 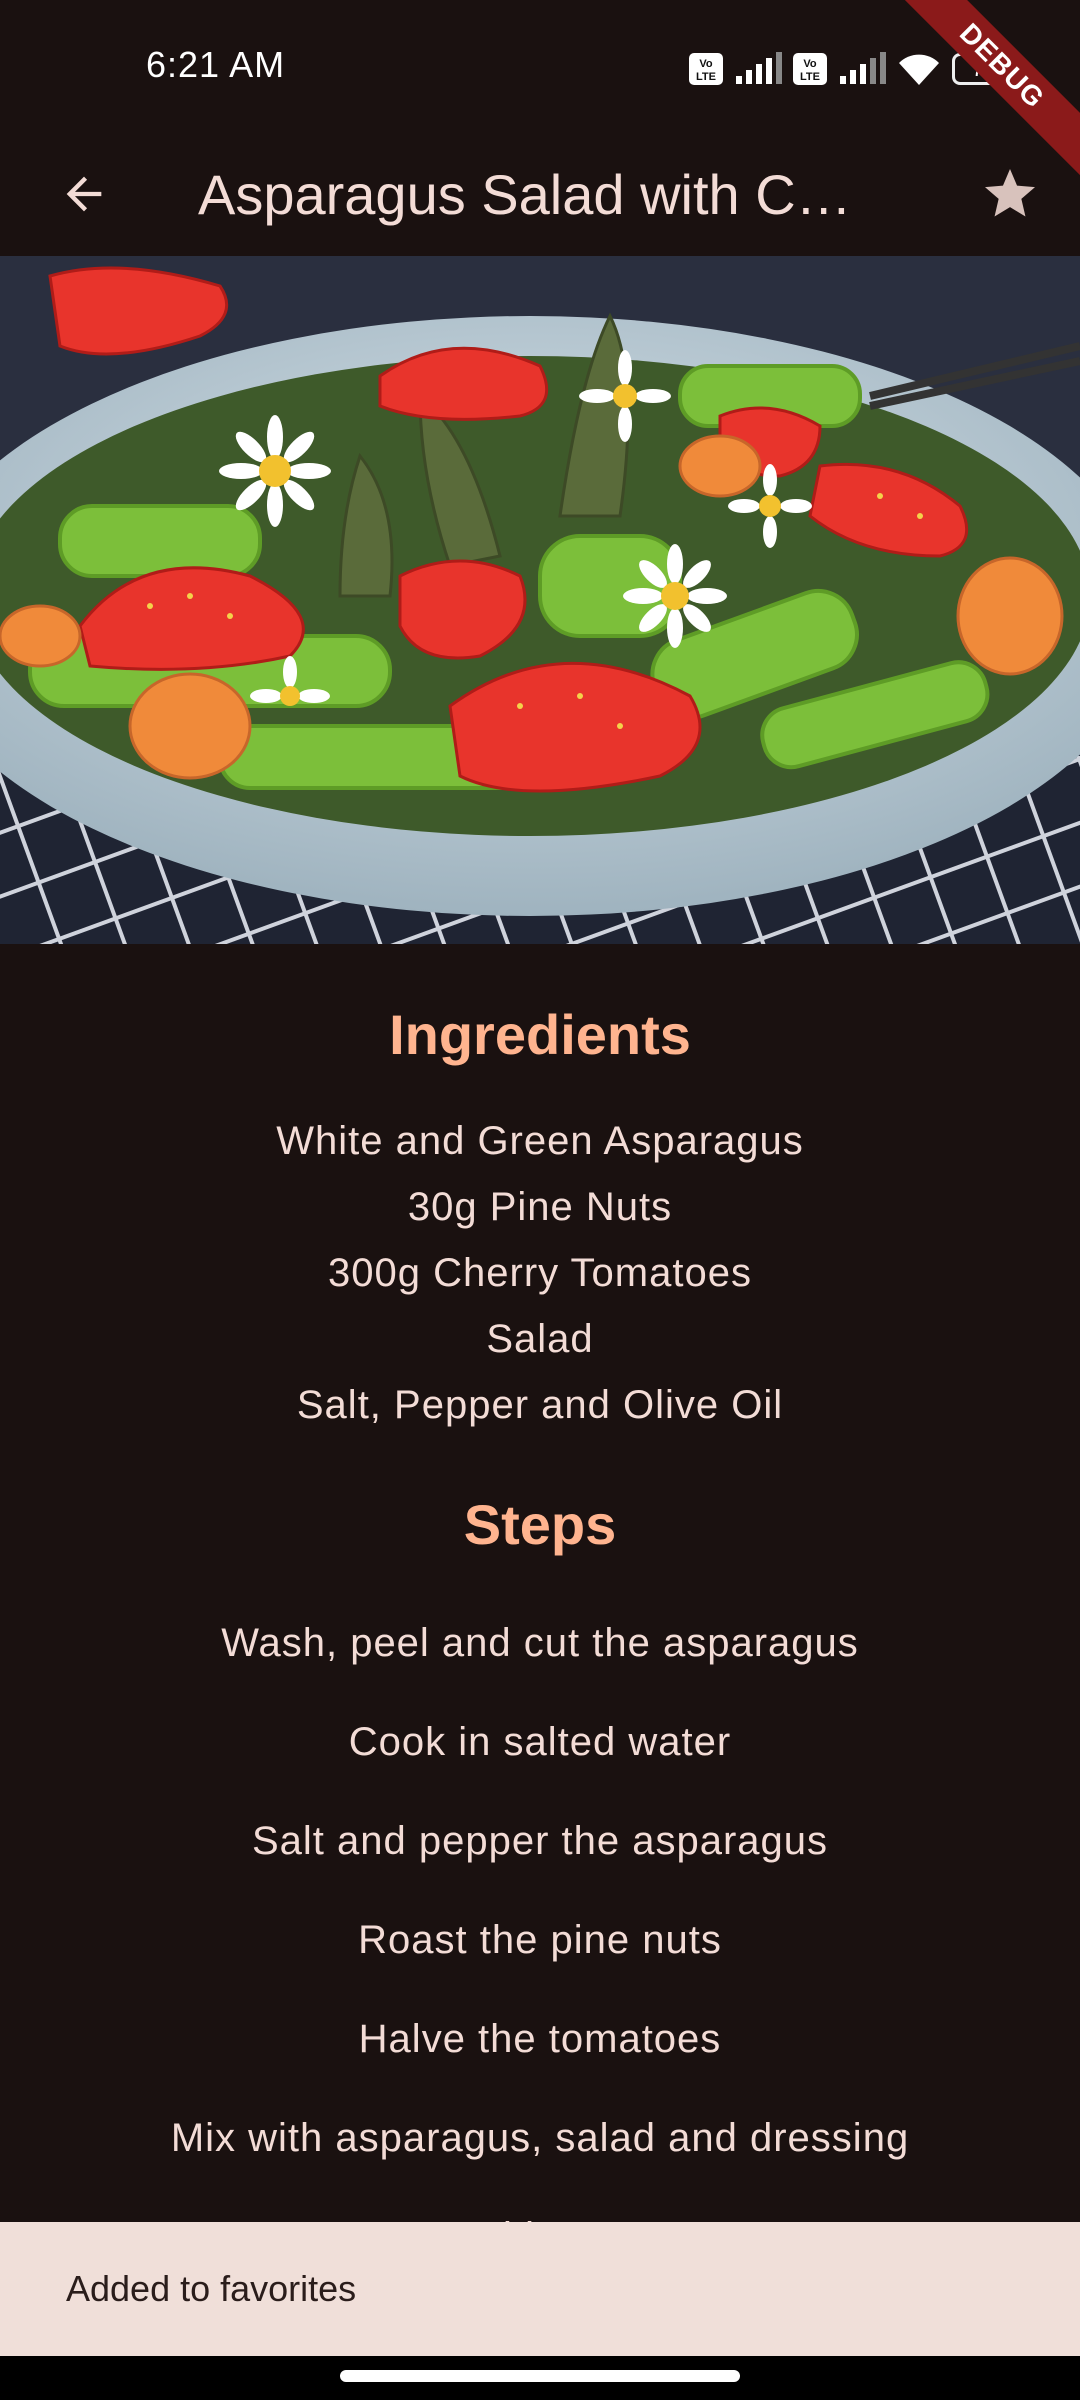 What do you see at coordinates (540, 1742) in the screenshot?
I see `step-item: Cook in salted water` at bounding box center [540, 1742].